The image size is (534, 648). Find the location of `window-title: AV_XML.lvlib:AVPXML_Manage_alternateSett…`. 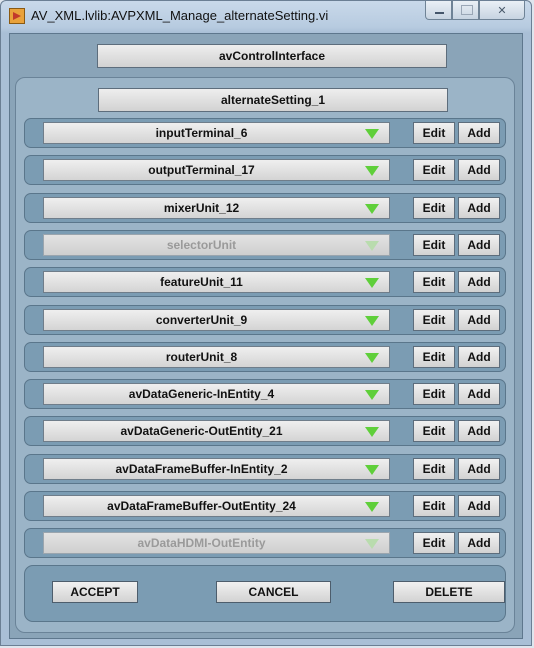

window-title: AV_XML.lvlib:AVPXML_Manage_alternateSett… is located at coordinates (180, 15).